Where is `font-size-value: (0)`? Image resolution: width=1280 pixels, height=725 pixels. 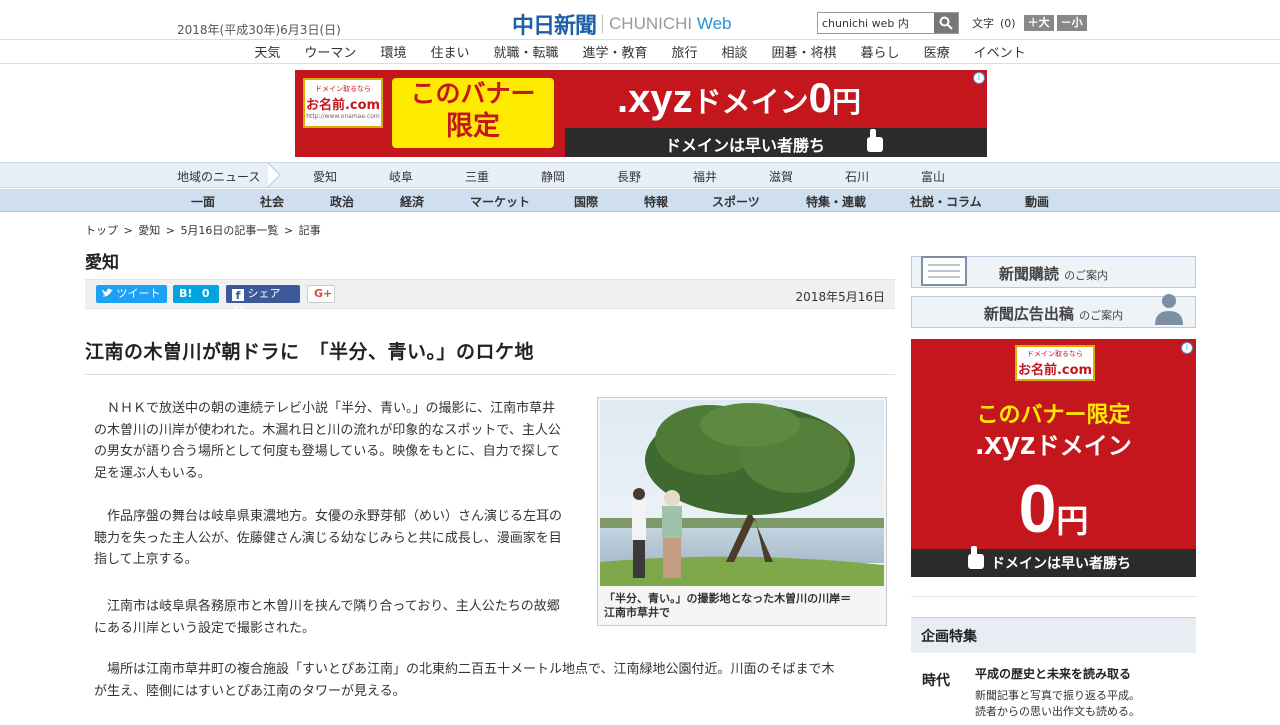 font-size-value: (0) is located at coordinates (1008, 23).